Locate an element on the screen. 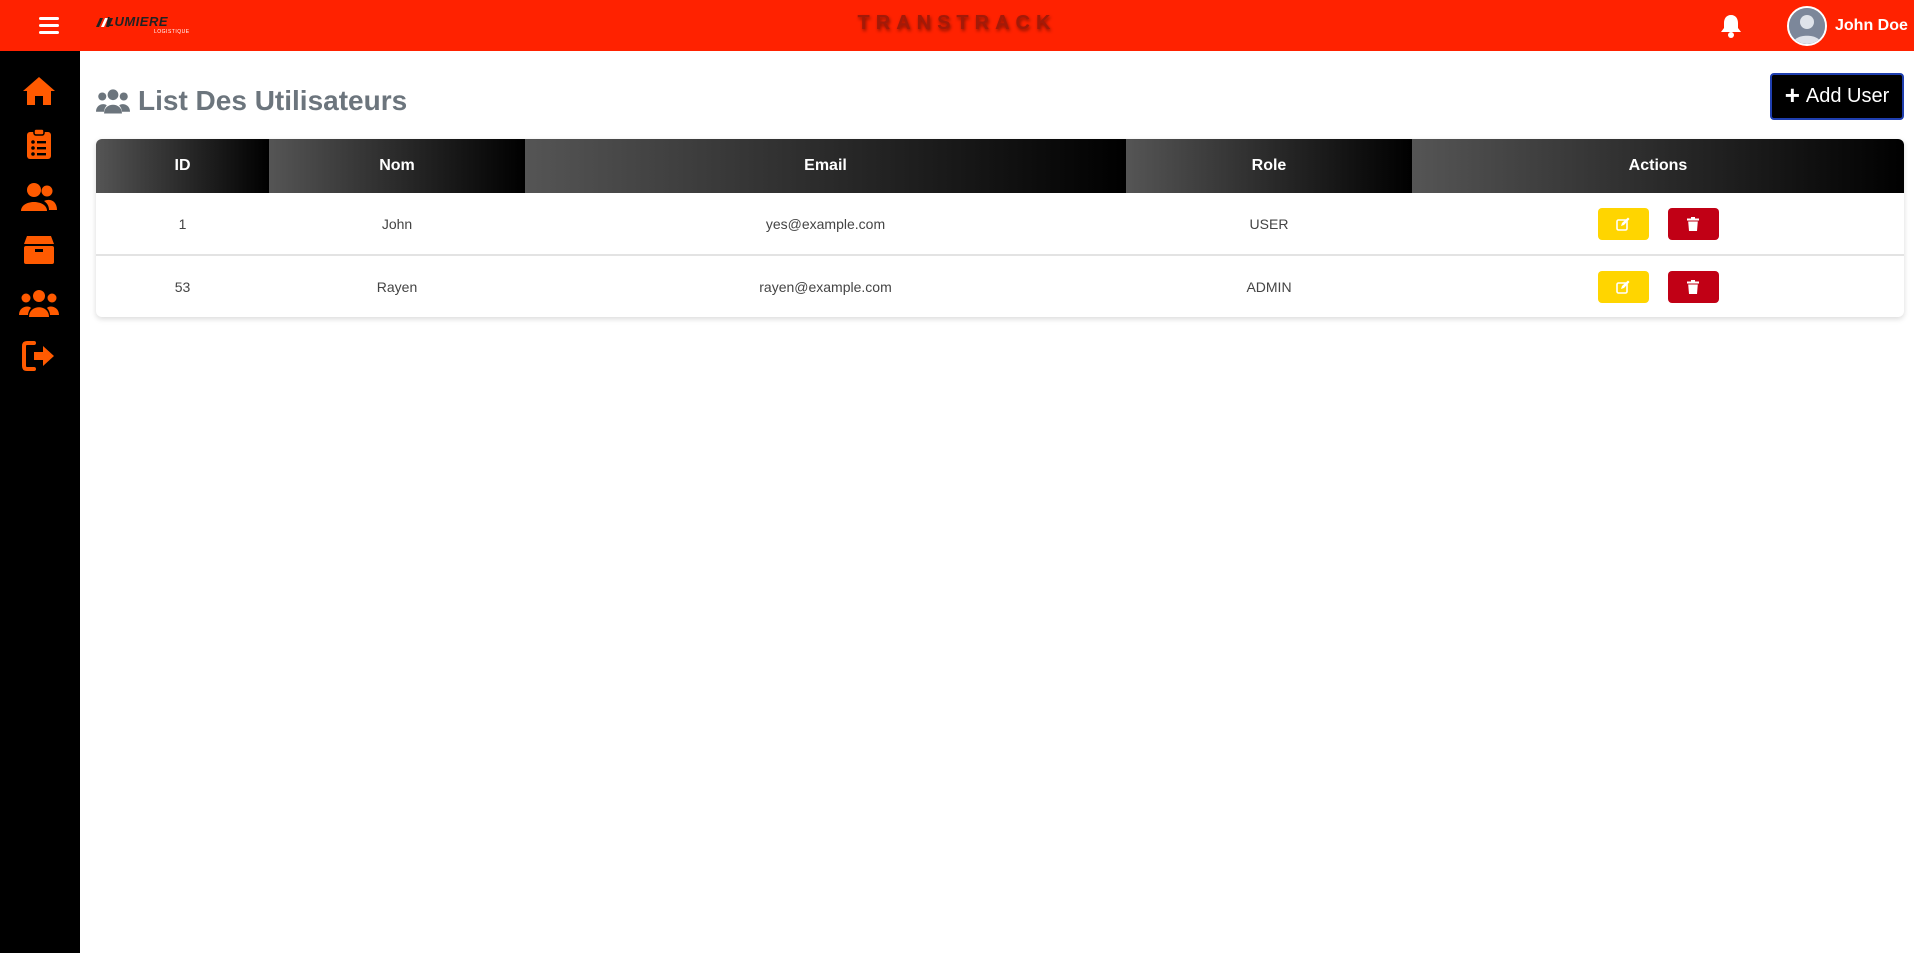  cell-email: rayen@example.com is located at coordinates (825, 285).